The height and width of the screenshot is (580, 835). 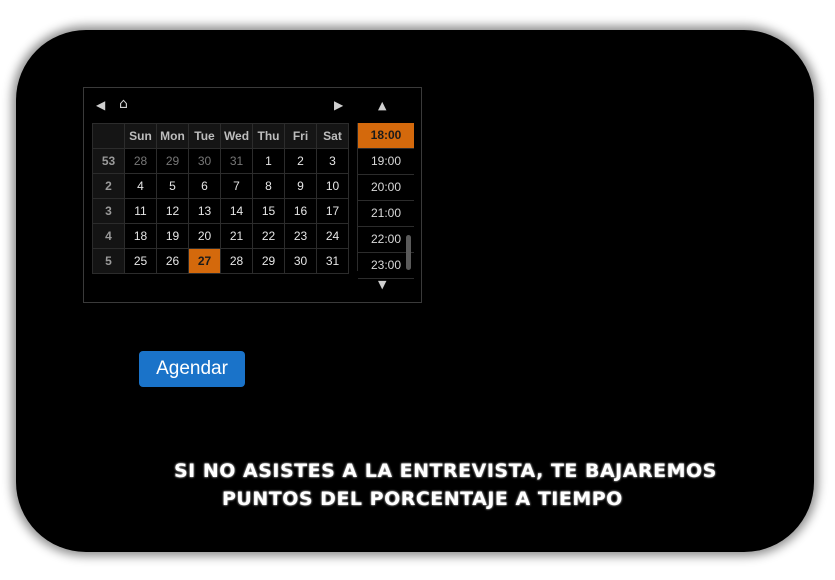 I want to click on weekday-header: Tue, so click(x=204, y=136).